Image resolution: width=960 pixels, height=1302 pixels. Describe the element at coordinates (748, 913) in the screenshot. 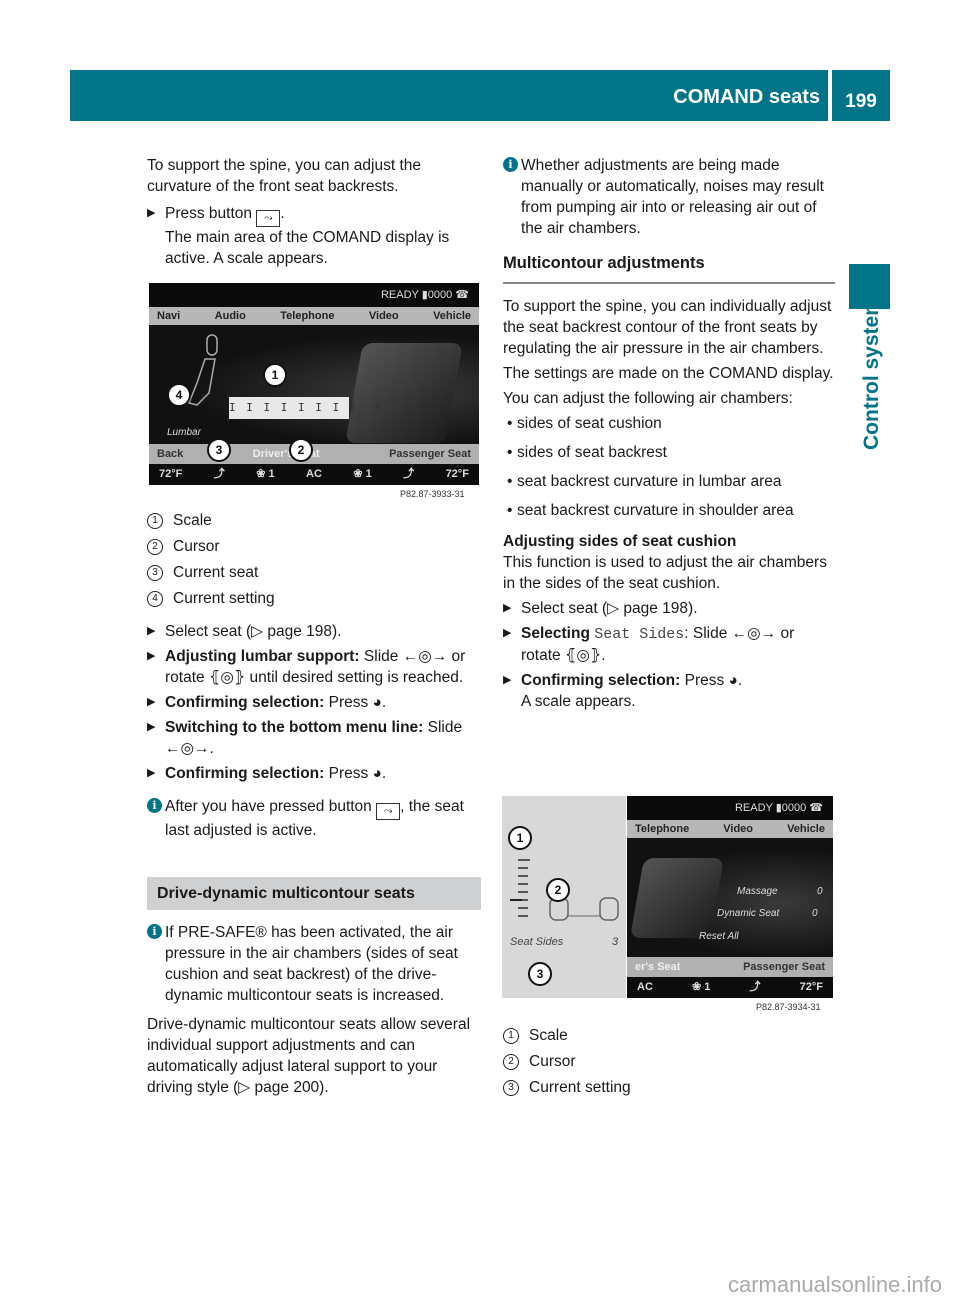

I see `option-dynamic-seat: Dynamic Seat` at that location.